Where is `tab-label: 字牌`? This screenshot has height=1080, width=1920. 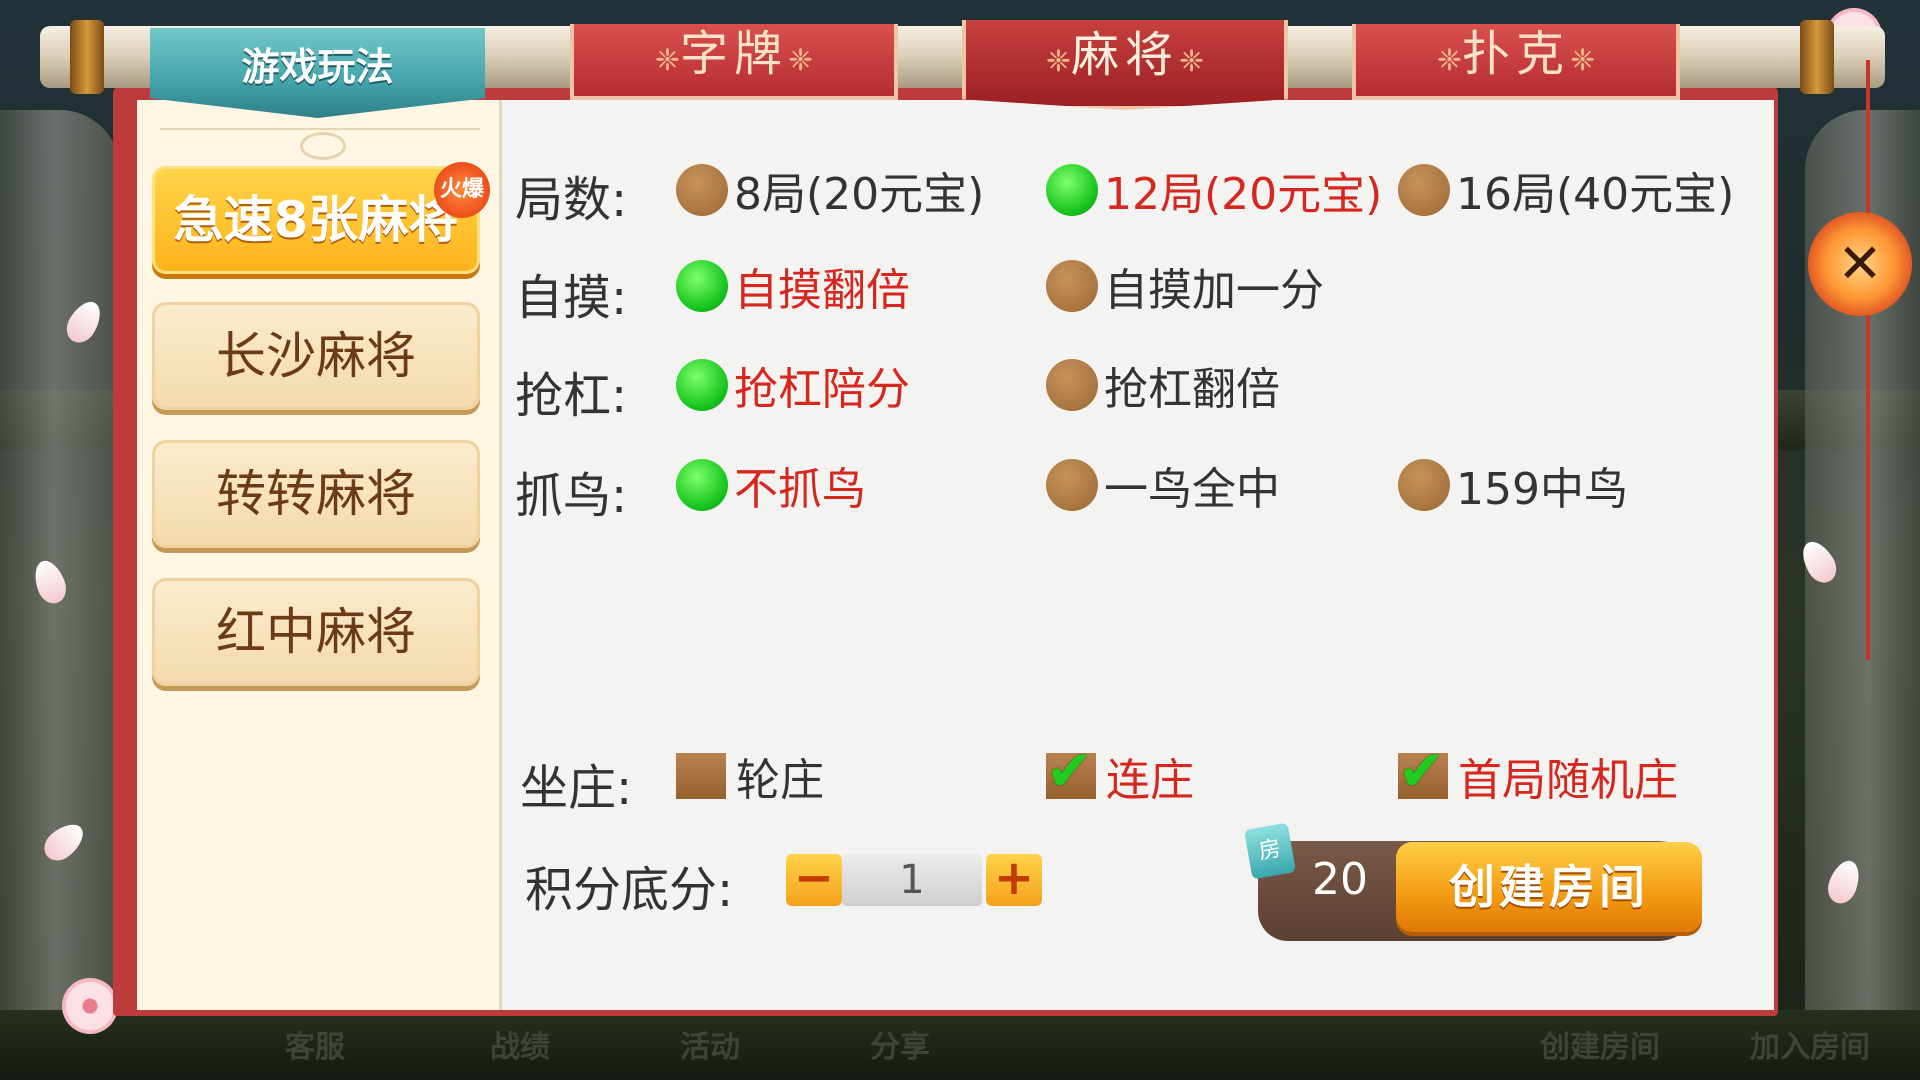
tab-label: 字牌 is located at coordinates (733, 54).